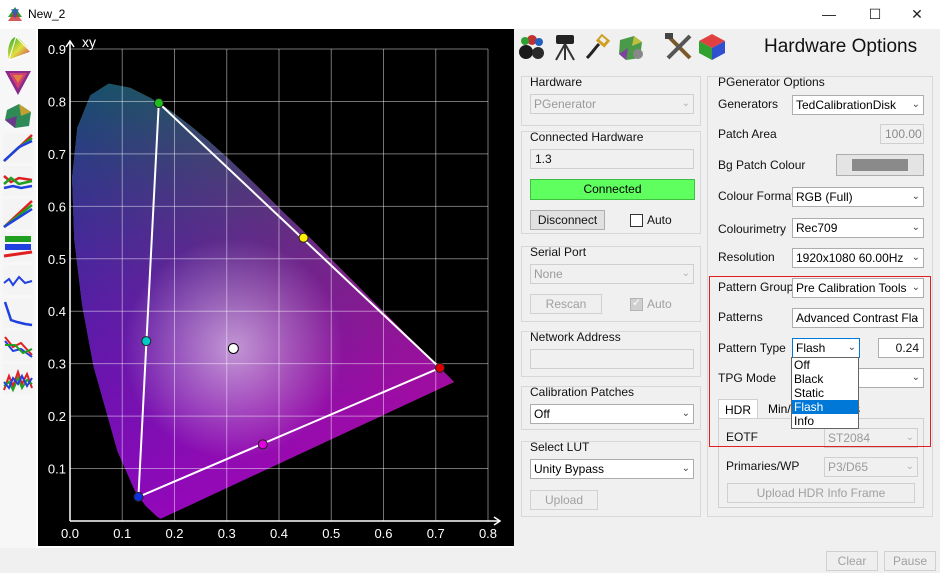 The height and width of the screenshot is (573, 940). I want to click on white-point, so click(233, 348).